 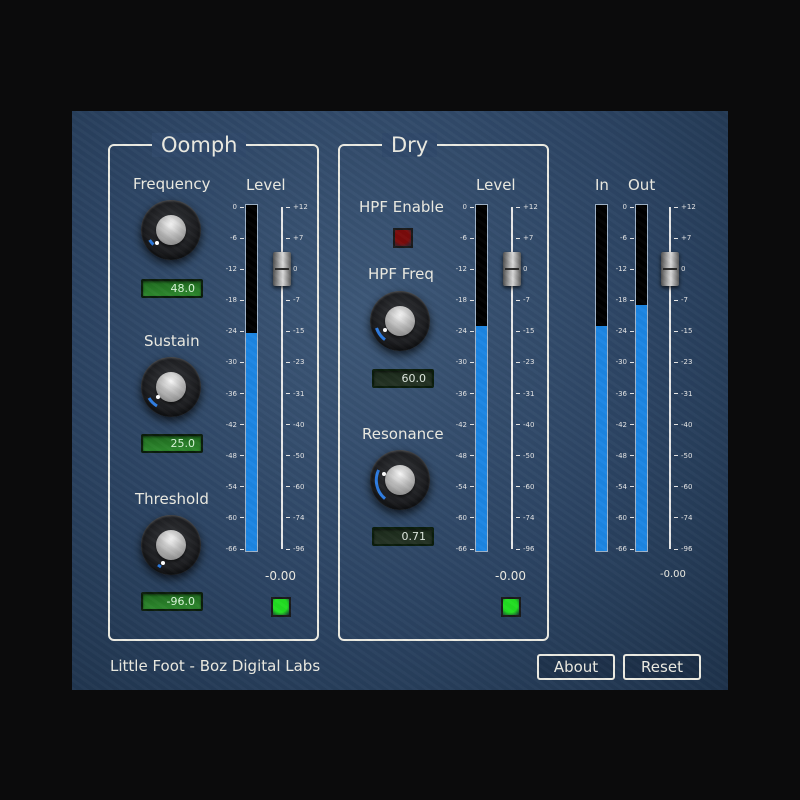 What do you see at coordinates (281, 576) in the screenshot?
I see `oomph-level-readout: -0.00` at bounding box center [281, 576].